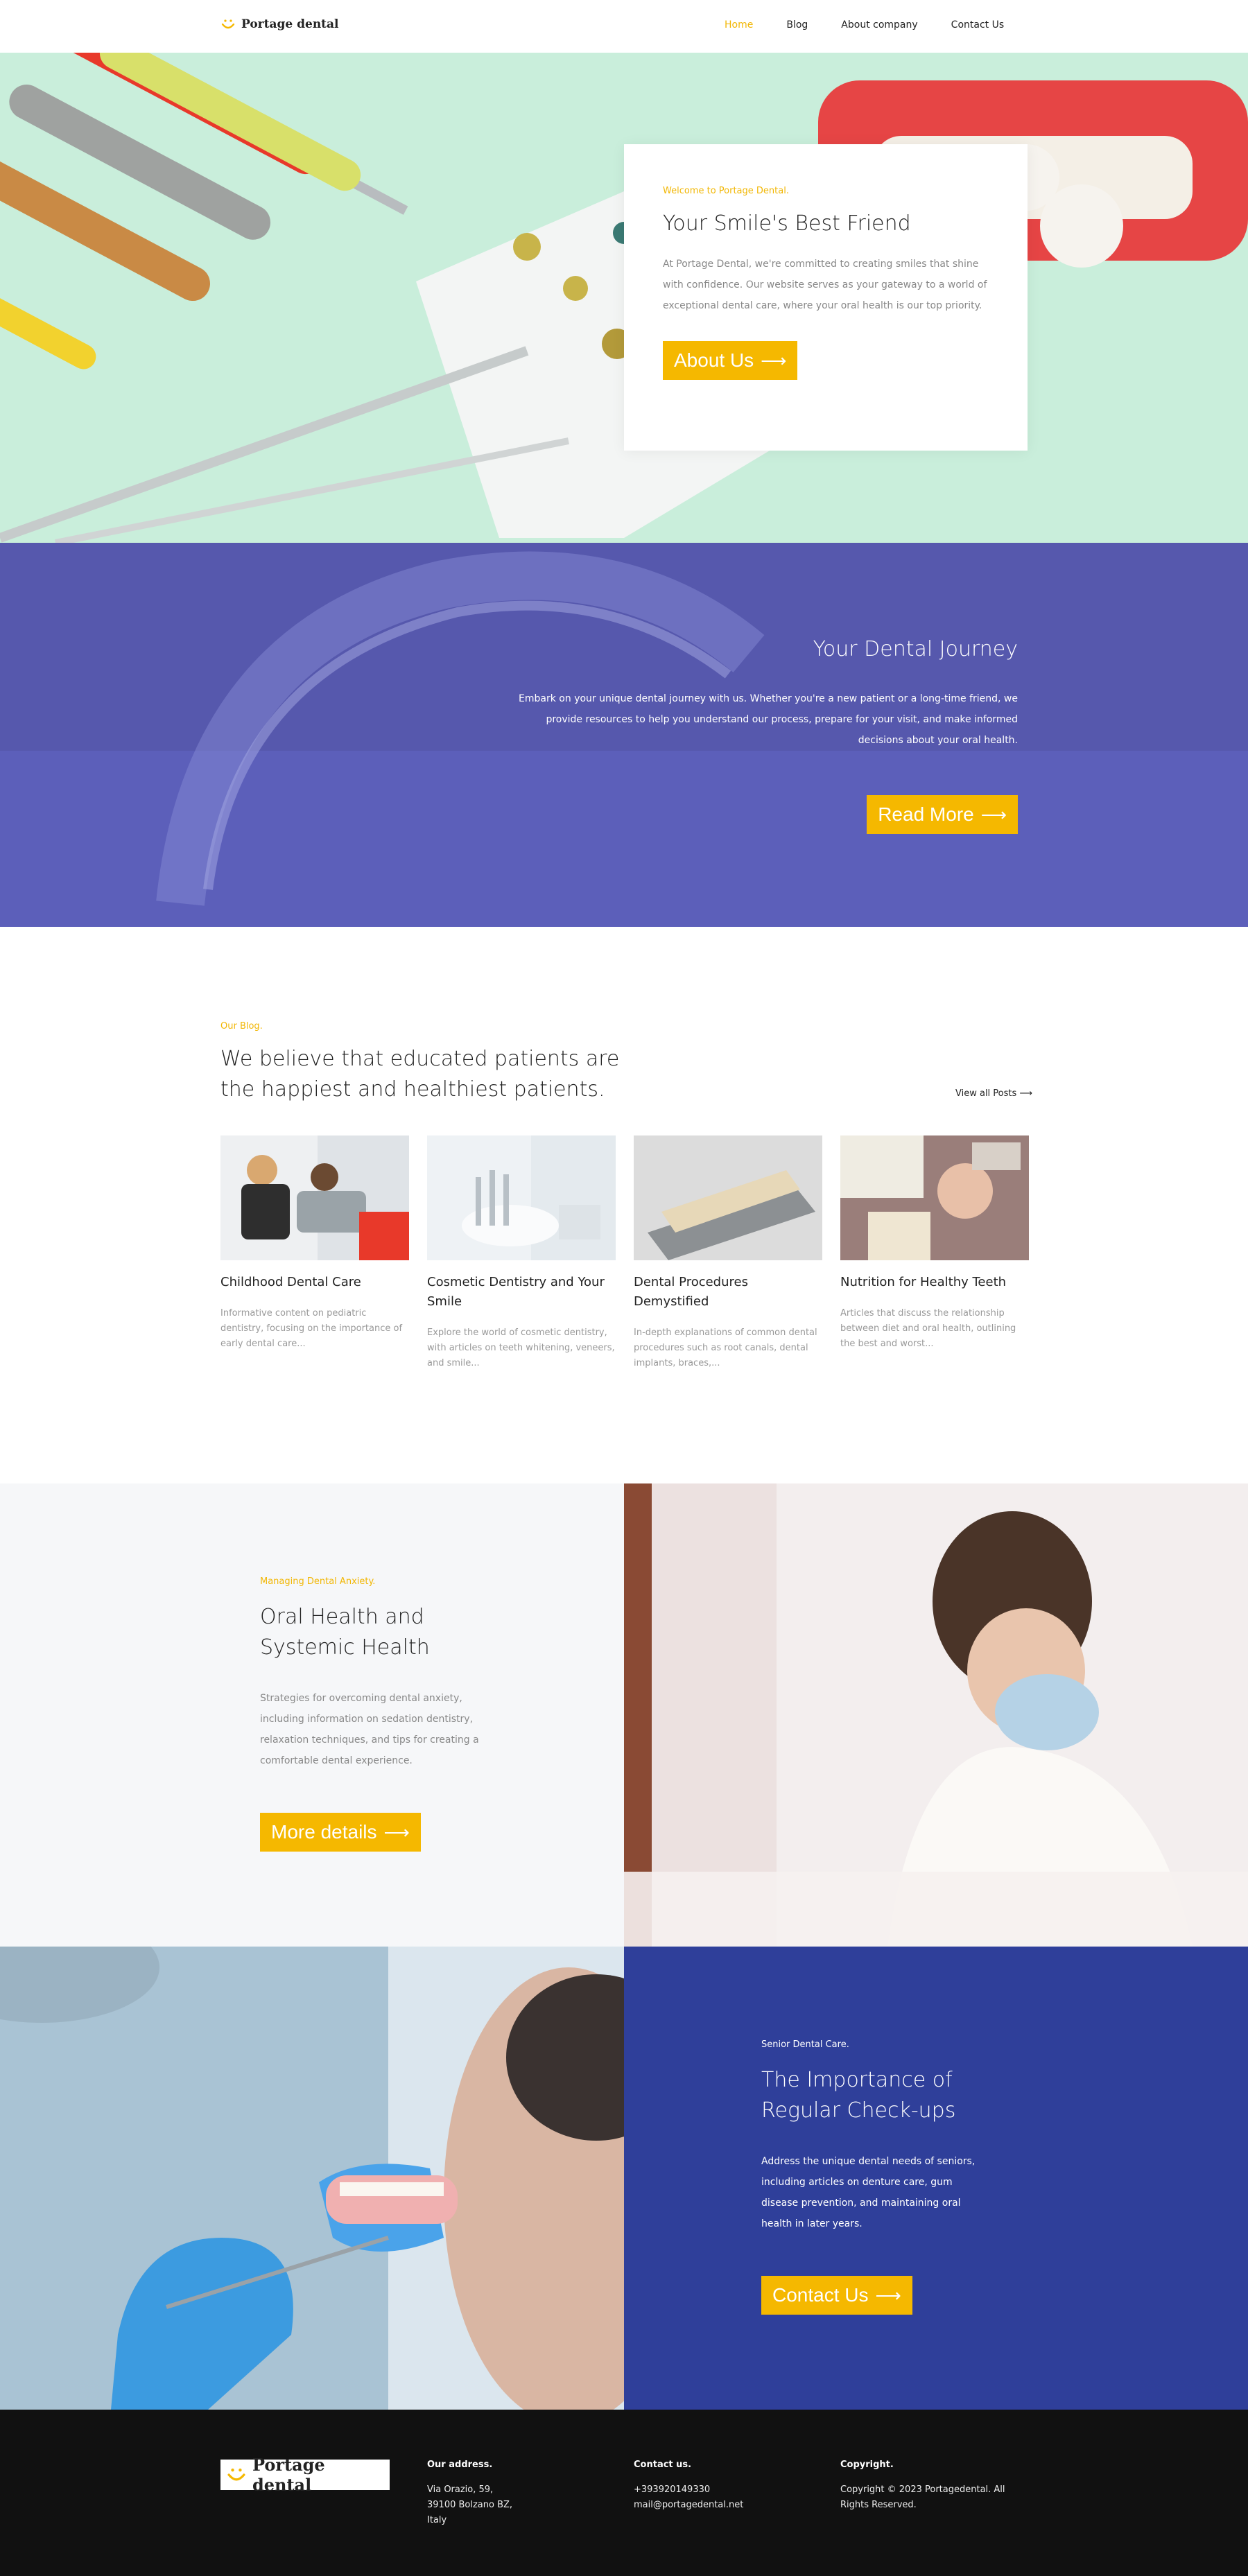  What do you see at coordinates (318, 1581) in the screenshot?
I see `anxiety-eyebrow: Managing Dental Anxiety.` at bounding box center [318, 1581].